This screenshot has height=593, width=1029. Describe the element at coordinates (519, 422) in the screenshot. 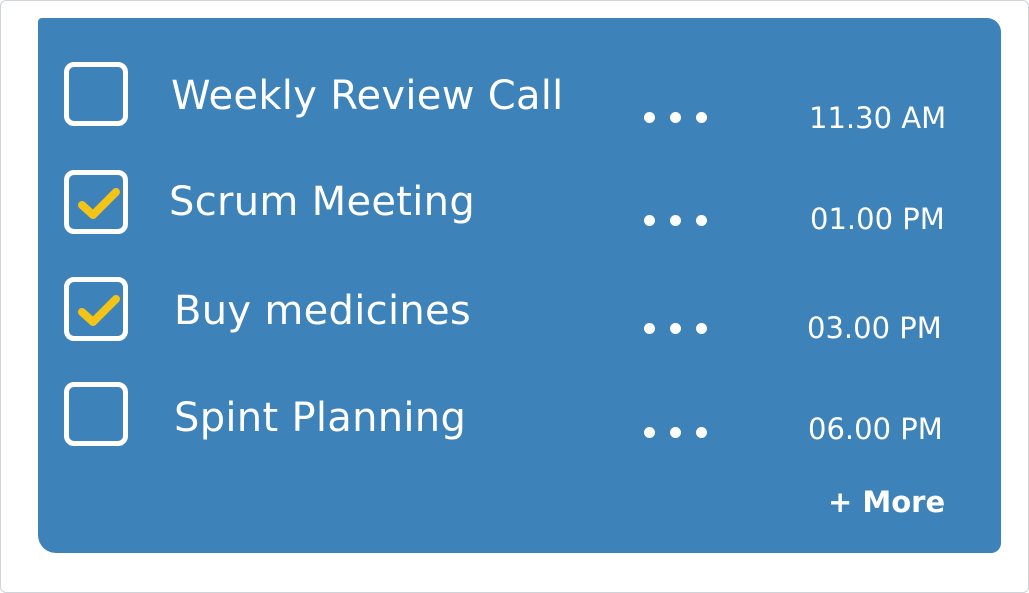

I see `task-row-4: Spint Planning 06.00 PM` at that location.